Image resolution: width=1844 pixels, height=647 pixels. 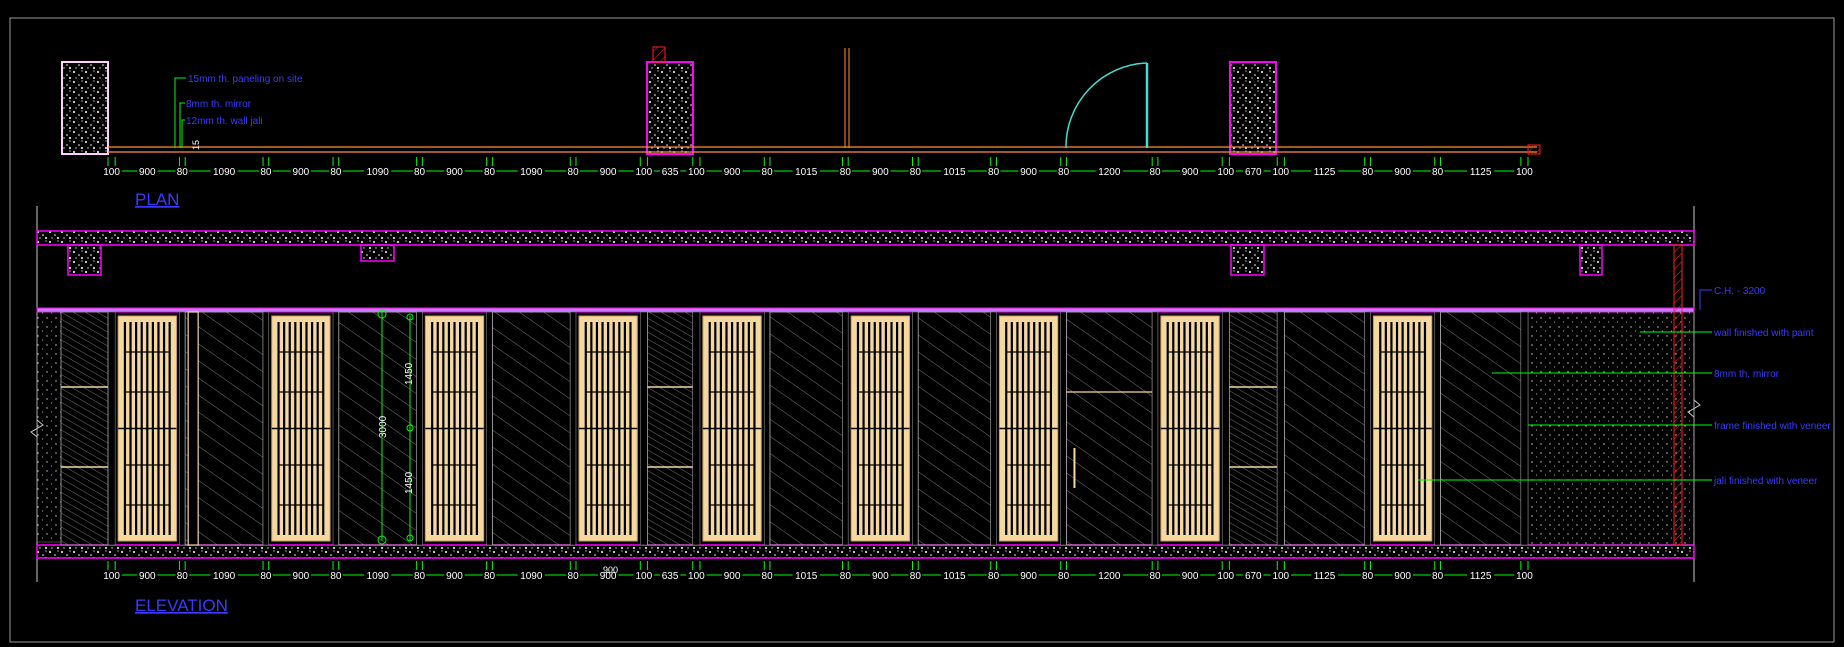 I want to click on elevation-title: ELEVATION, so click(x=181, y=605).